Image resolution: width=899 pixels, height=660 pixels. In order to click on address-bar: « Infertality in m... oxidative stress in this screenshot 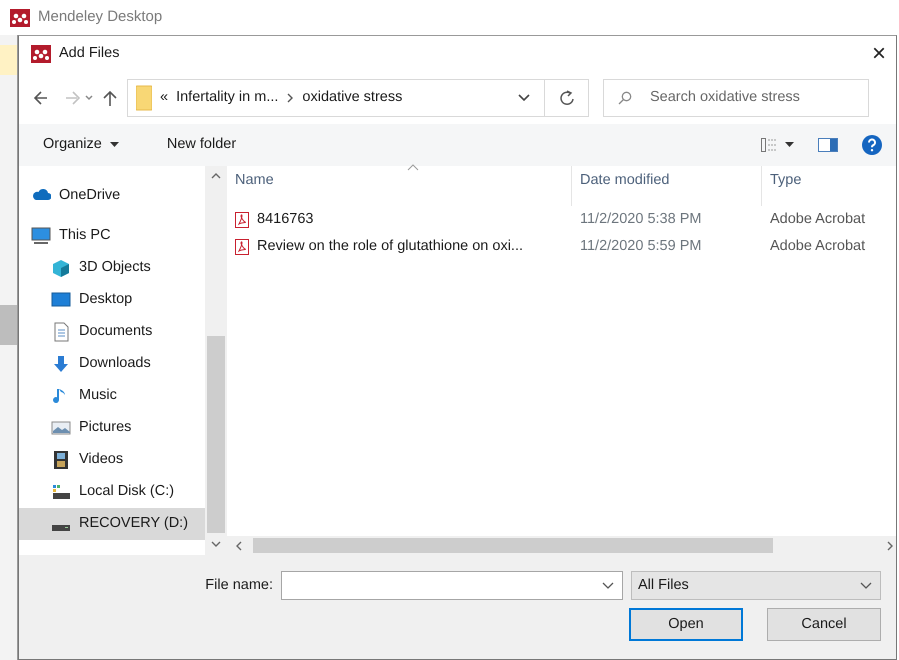, I will do `click(336, 98)`.